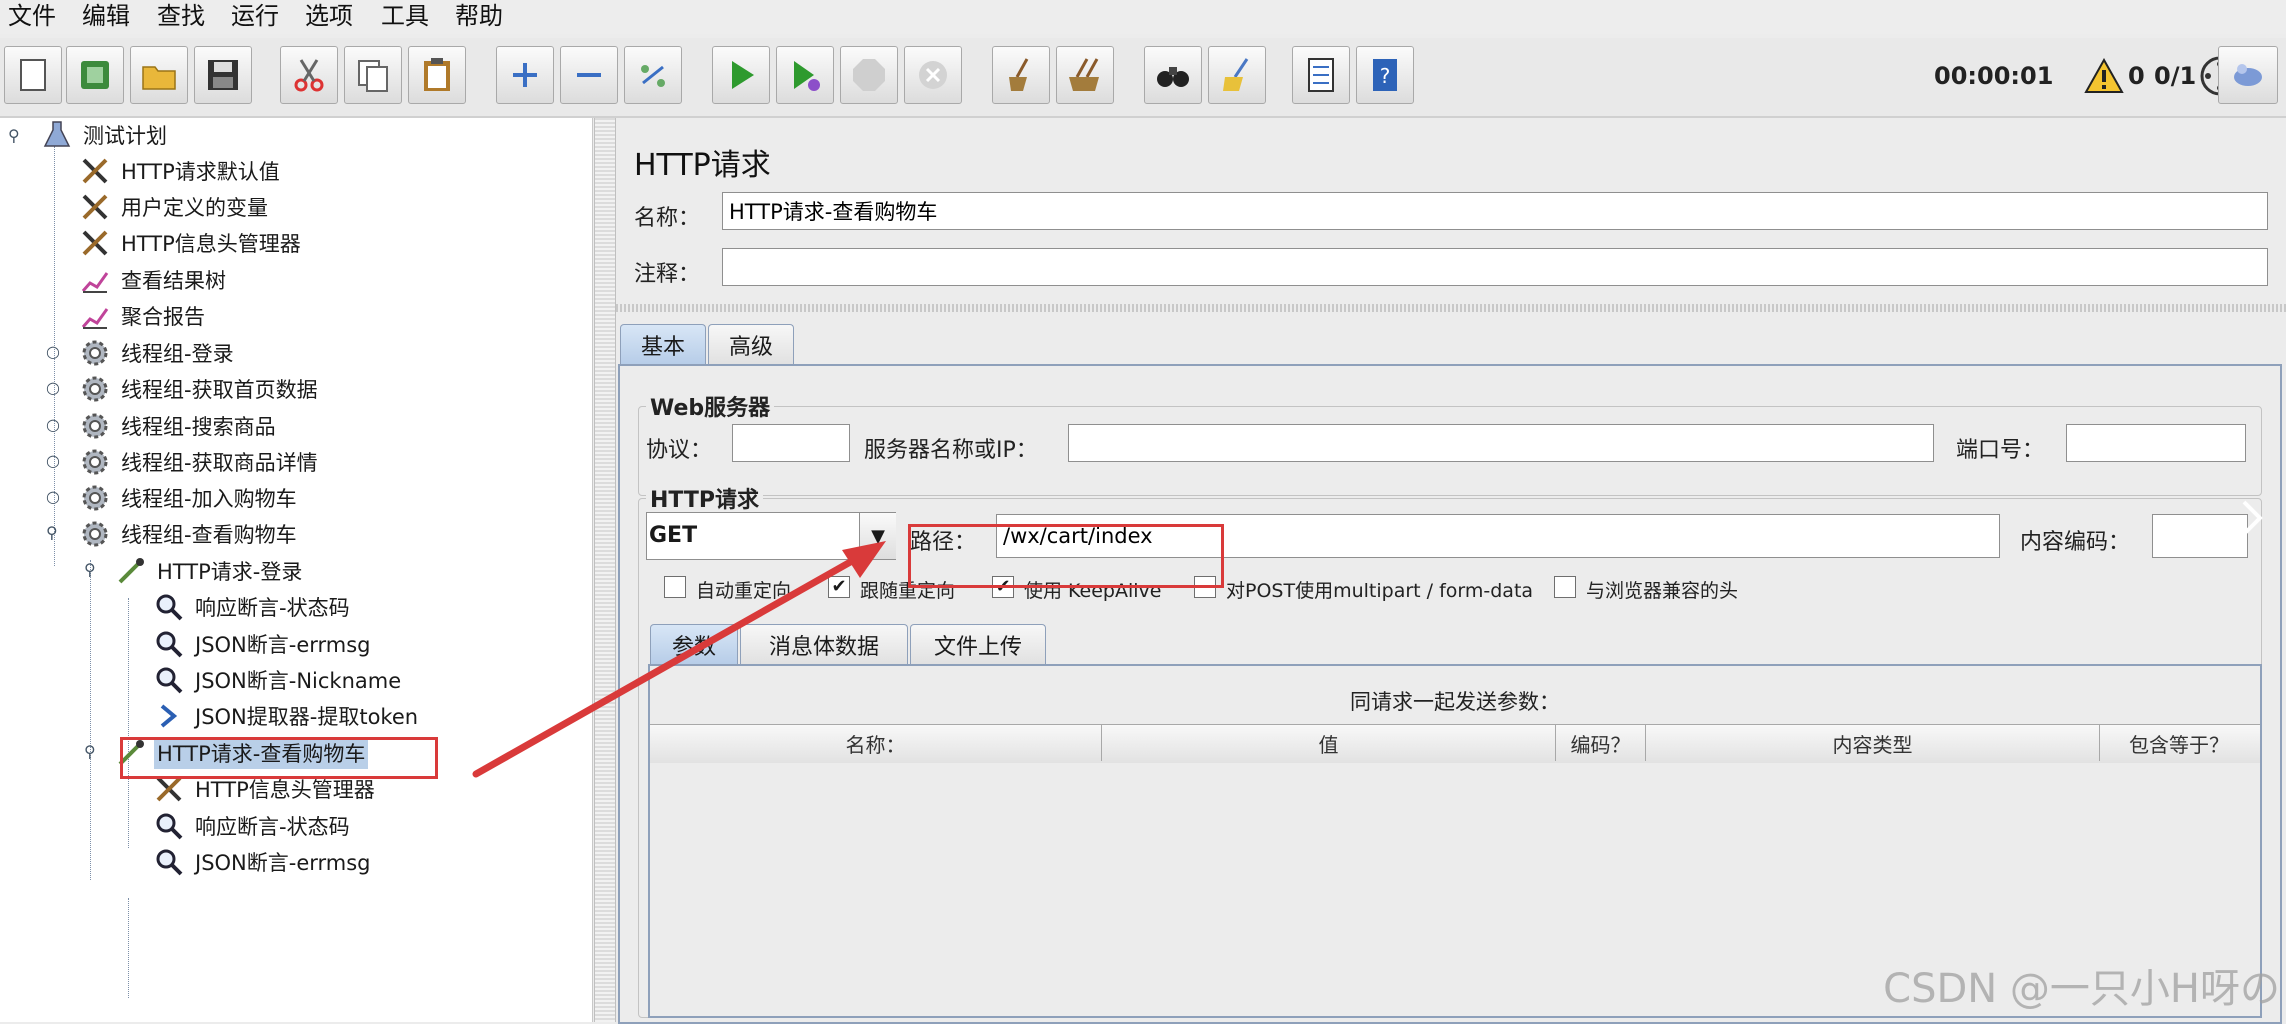 This screenshot has width=2286, height=1024. What do you see at coordinates (1601, 743) in the screenshot?
I see `column-encode: 编码？` at bounding box center [1601, 743].